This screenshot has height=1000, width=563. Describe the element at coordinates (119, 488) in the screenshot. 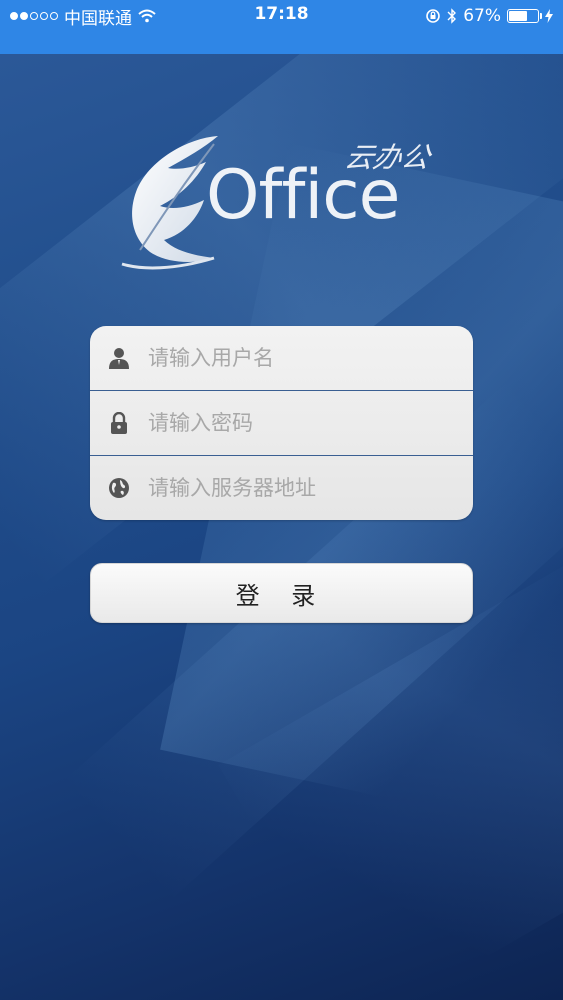

I see `globe-icon` at that location.